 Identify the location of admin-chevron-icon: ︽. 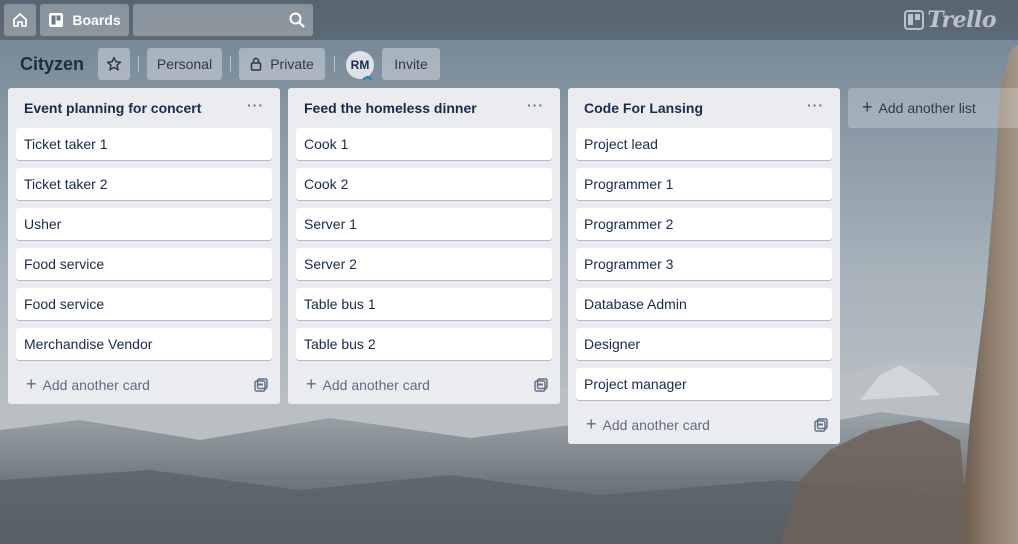
(367, 76).